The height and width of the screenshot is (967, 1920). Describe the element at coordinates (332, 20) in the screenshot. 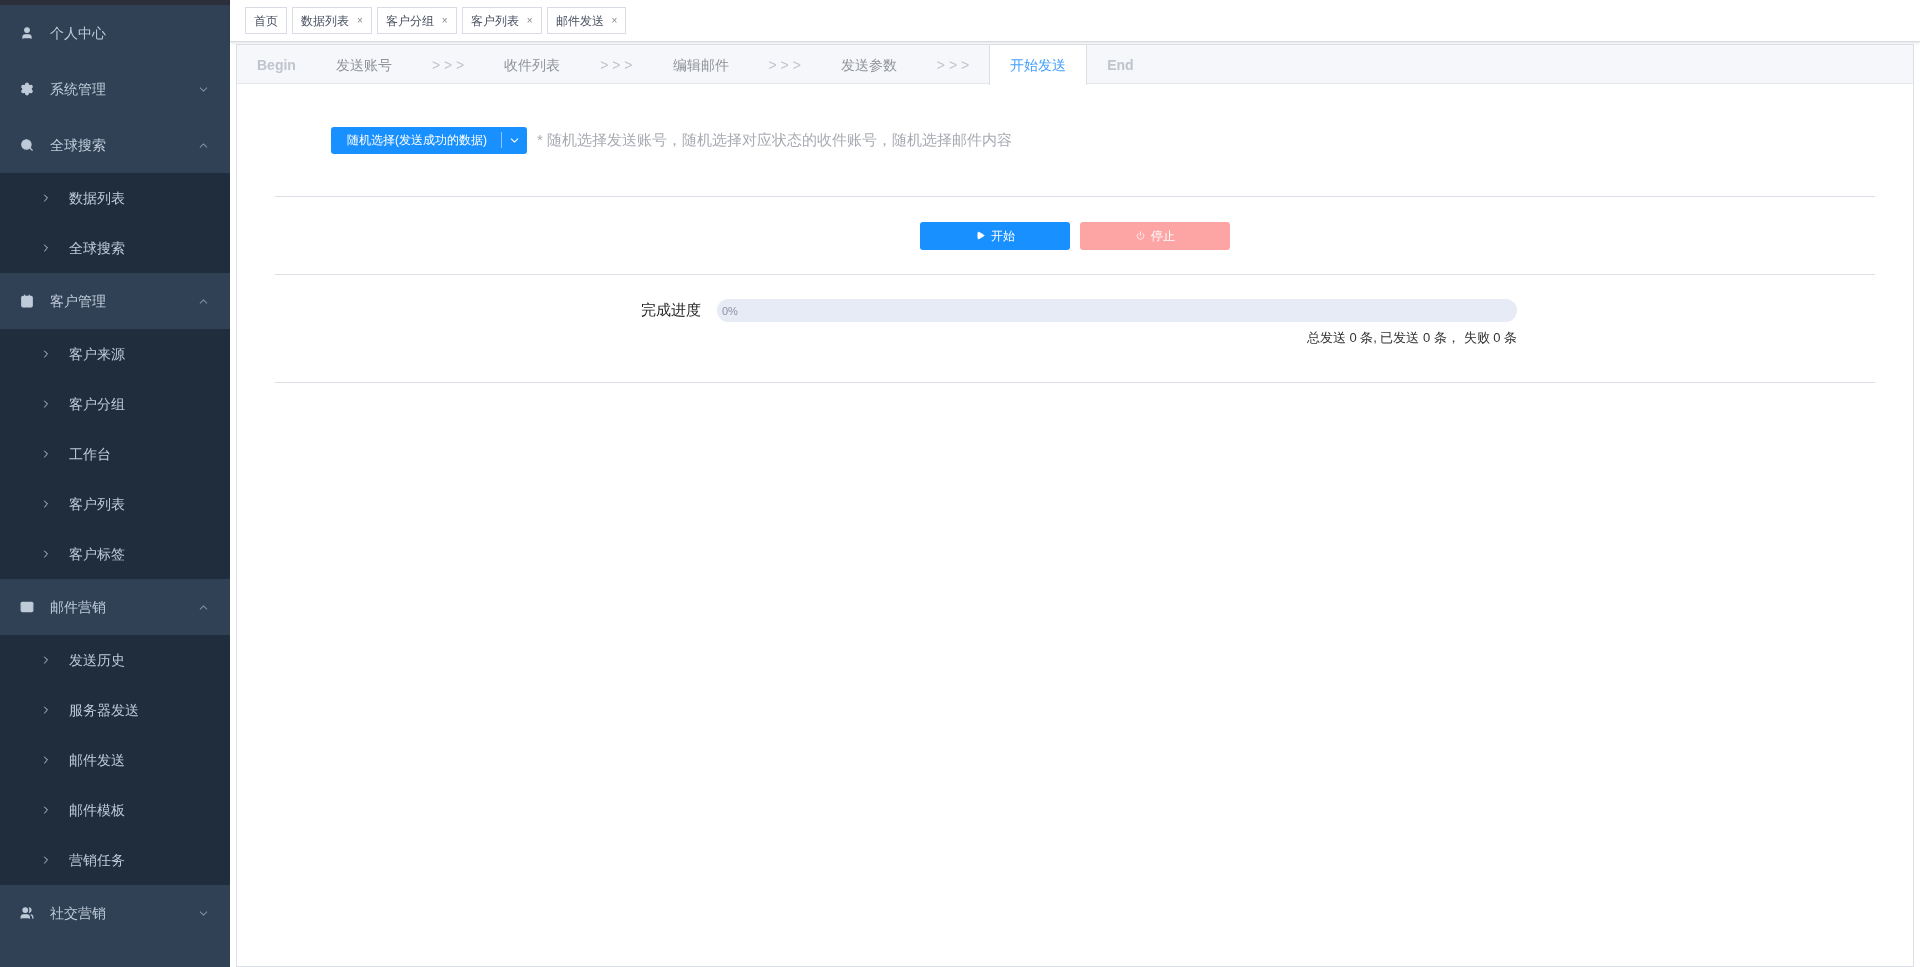

I see `page-tab: 数据列表 ×` at that location.